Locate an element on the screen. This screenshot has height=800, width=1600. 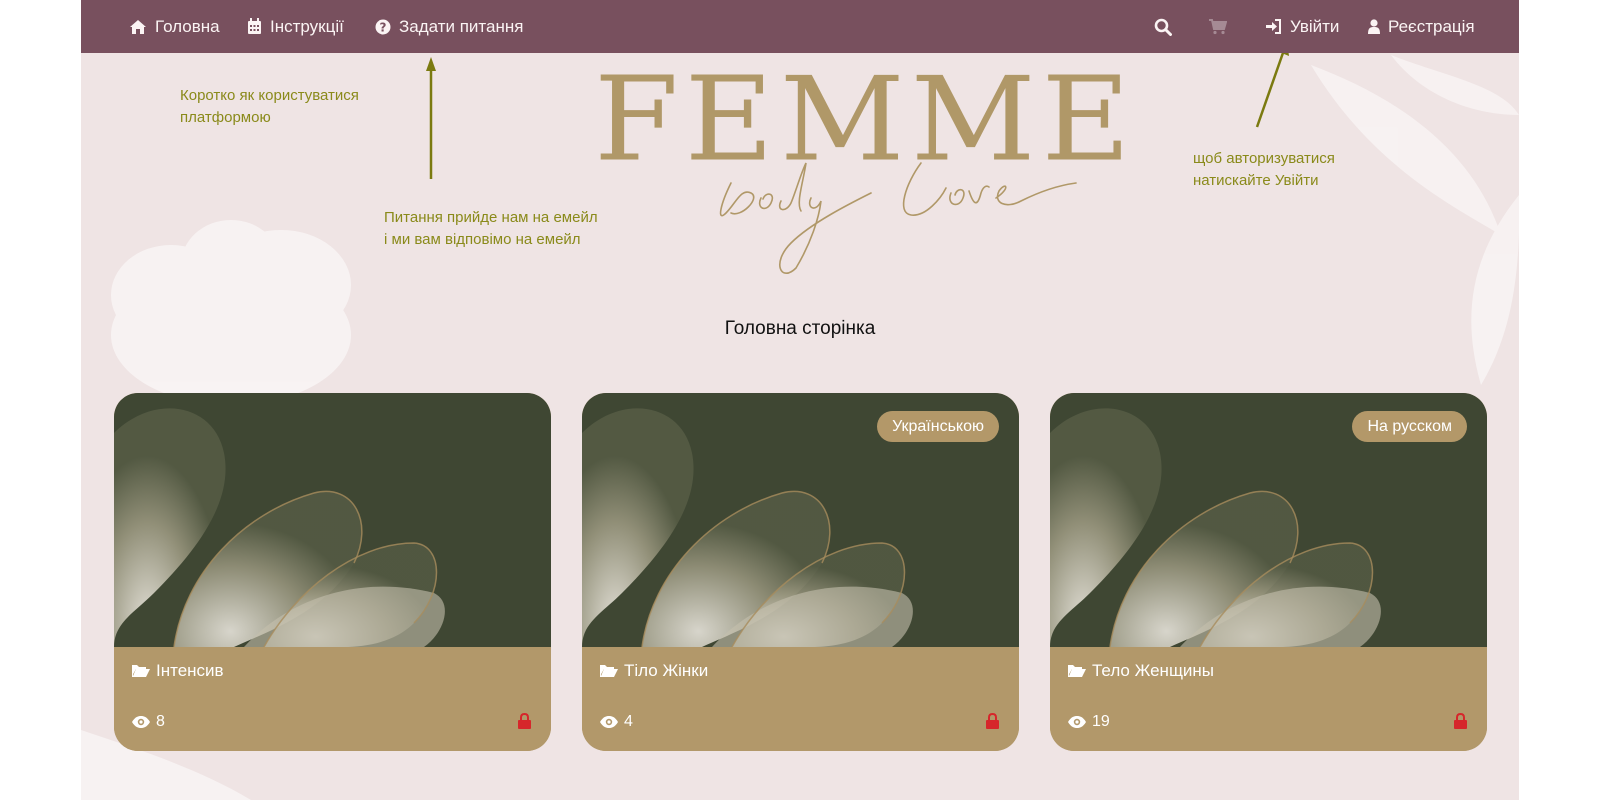
background-flower-left is located at coordinates (231, 312).